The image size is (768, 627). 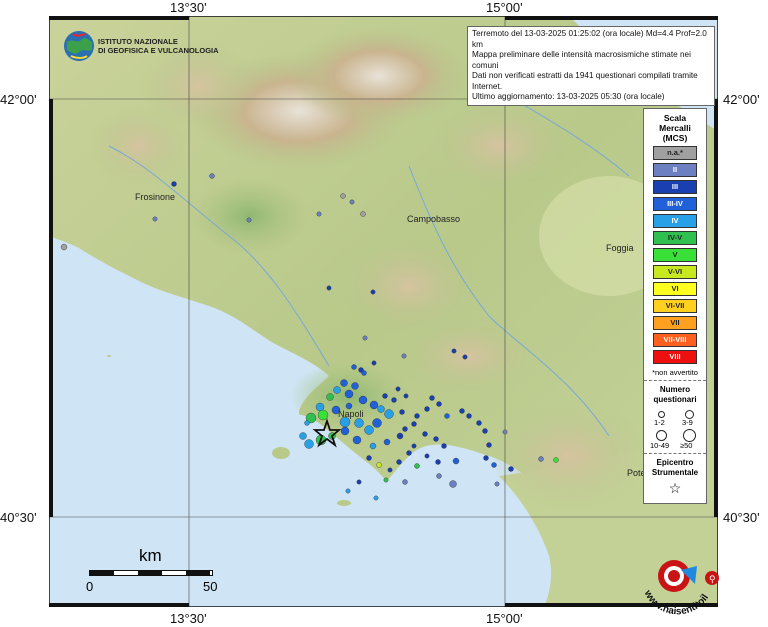 I want to click on epicentro-title-1: Epicentro, so click(x=675, y=462).